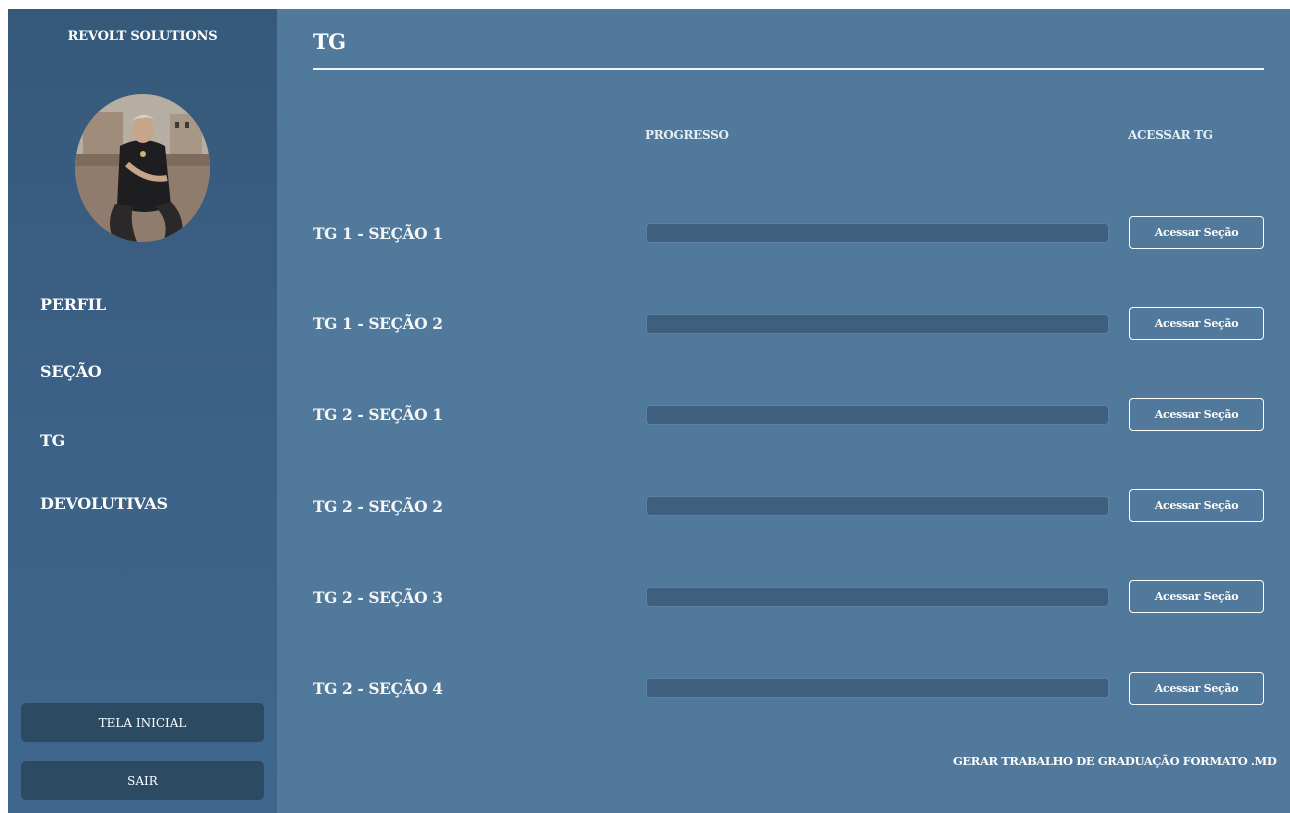 This screenshot has width=1290, height=813. Describe the element at coordinates (687, 135) in the screenshot. I see `progress-column-header: PROGRESSO` at that location.